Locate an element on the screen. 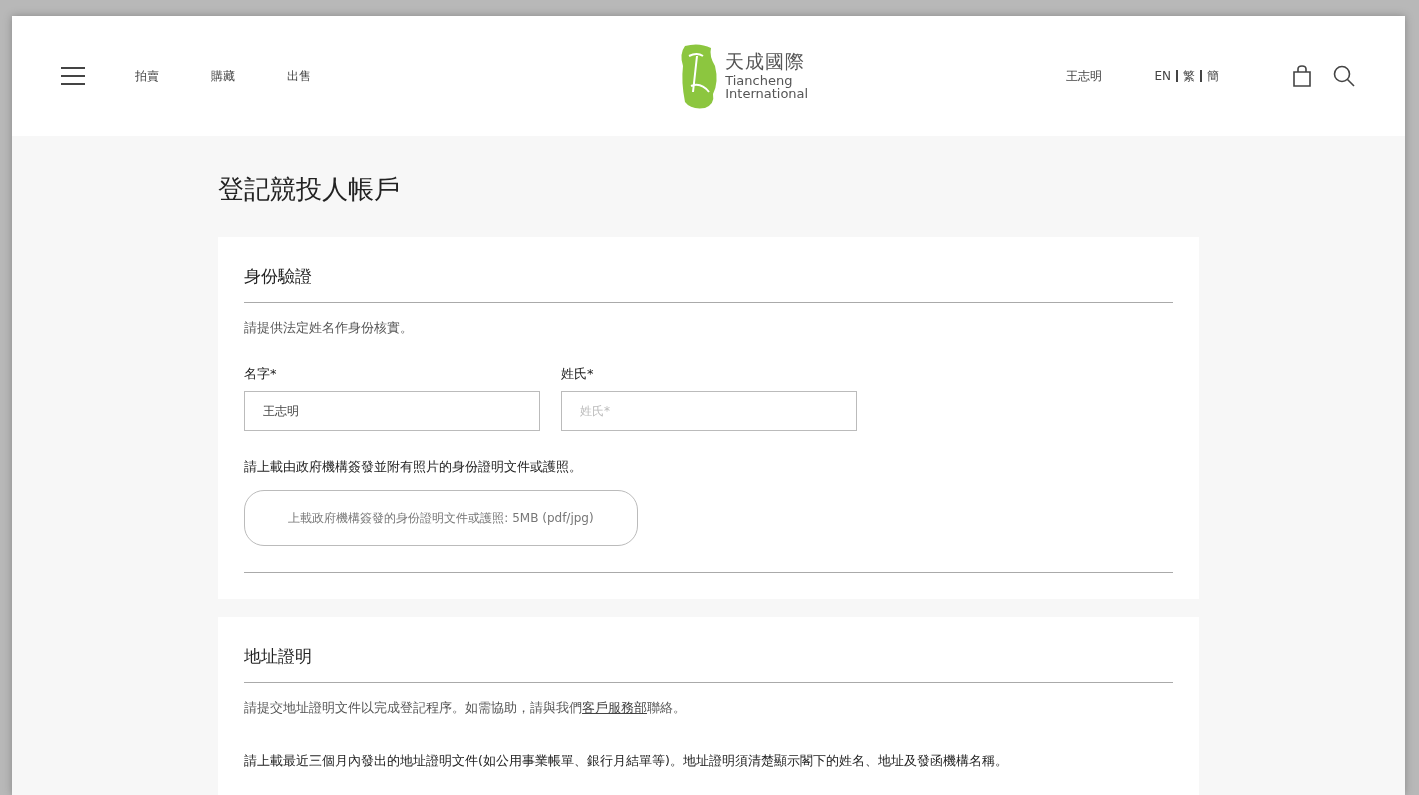  language-link: 簡 is located at coordinates (1213, 76).